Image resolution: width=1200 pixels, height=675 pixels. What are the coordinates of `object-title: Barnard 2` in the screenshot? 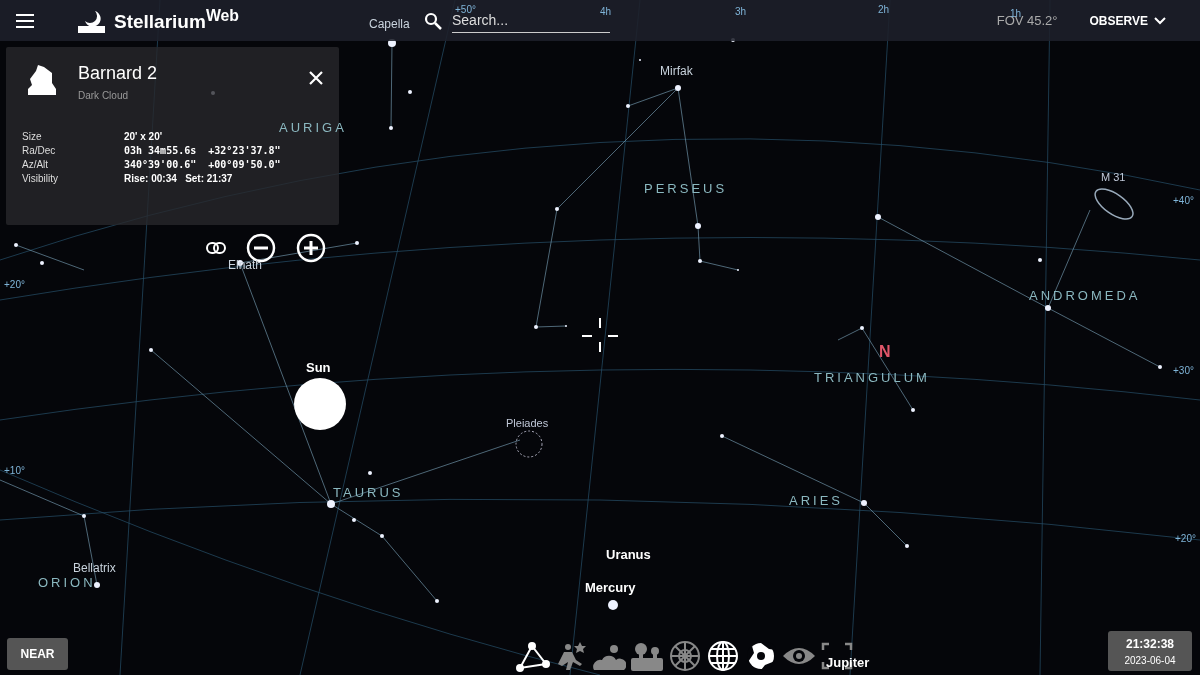 It's located at (118, 73).